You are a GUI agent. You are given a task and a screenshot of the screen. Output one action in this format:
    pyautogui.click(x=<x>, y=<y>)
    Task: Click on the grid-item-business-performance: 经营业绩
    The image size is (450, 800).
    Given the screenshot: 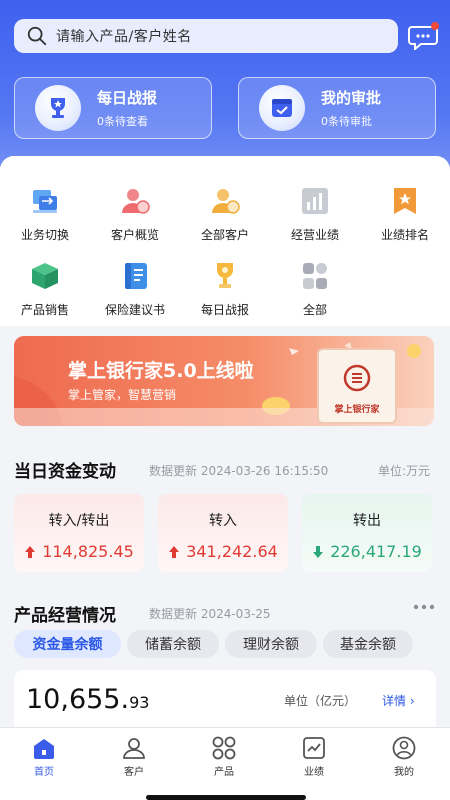 What is the action you would take?
    pyautogui.click(x=315, y=214)
    